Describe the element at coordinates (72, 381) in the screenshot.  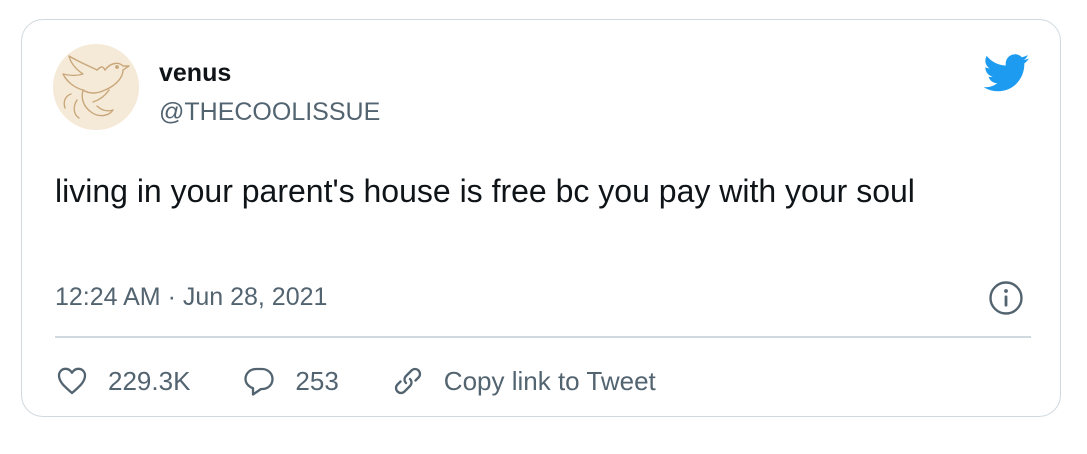
I see `heart-icon` at that location.